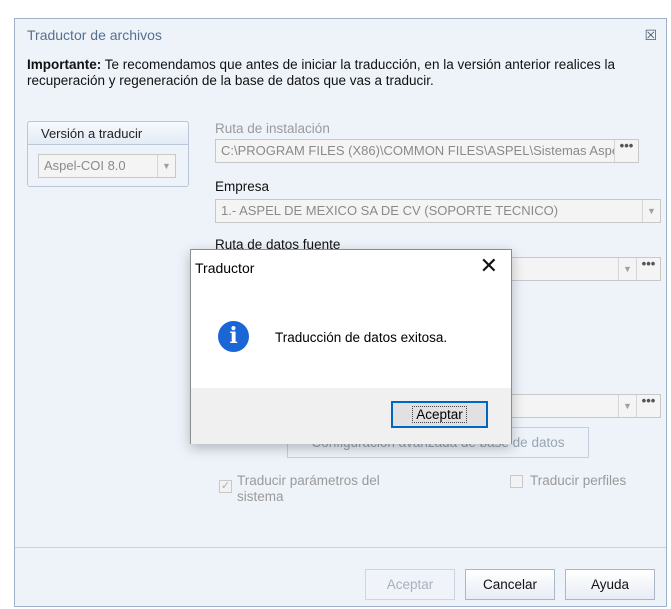 Image resolution: width=671 pixels, height=609 pixels. What do you see at coordinates (85, 165) in the screenshot?
I see `version-select-value: Aspel-COI 8.0` at bounding box center [85, 165].